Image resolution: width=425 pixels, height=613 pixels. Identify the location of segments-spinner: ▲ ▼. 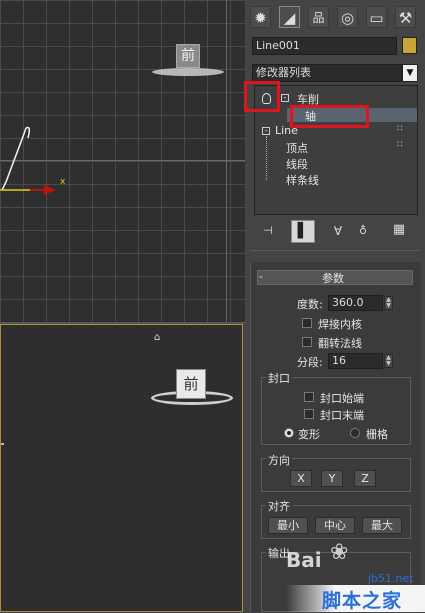
(388, 361).